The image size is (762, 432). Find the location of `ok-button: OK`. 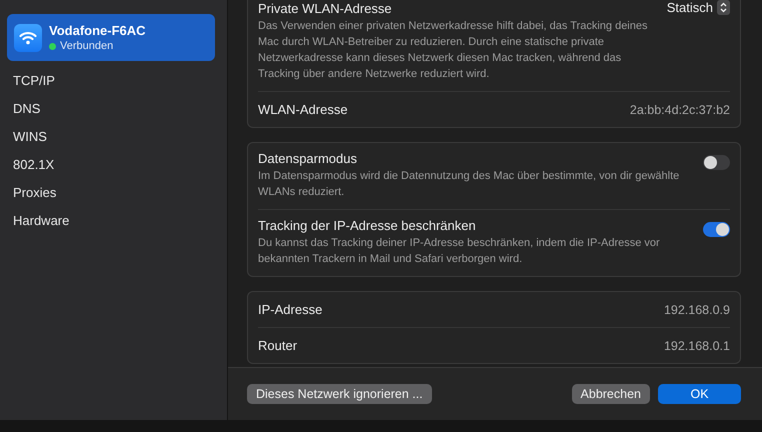

ok-button: OK is located at coordinates (699, 394).